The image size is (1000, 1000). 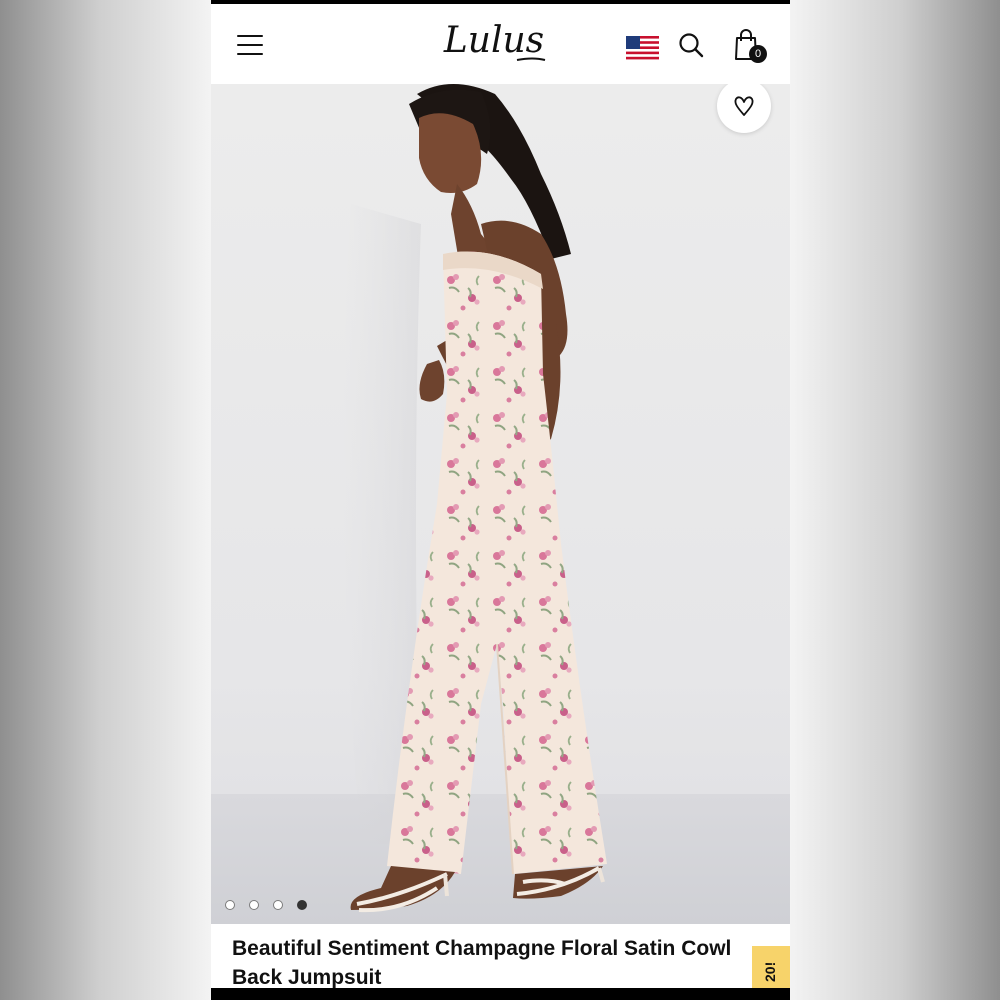 I want to click on us-flag-icon, so click(x=642, y=48).